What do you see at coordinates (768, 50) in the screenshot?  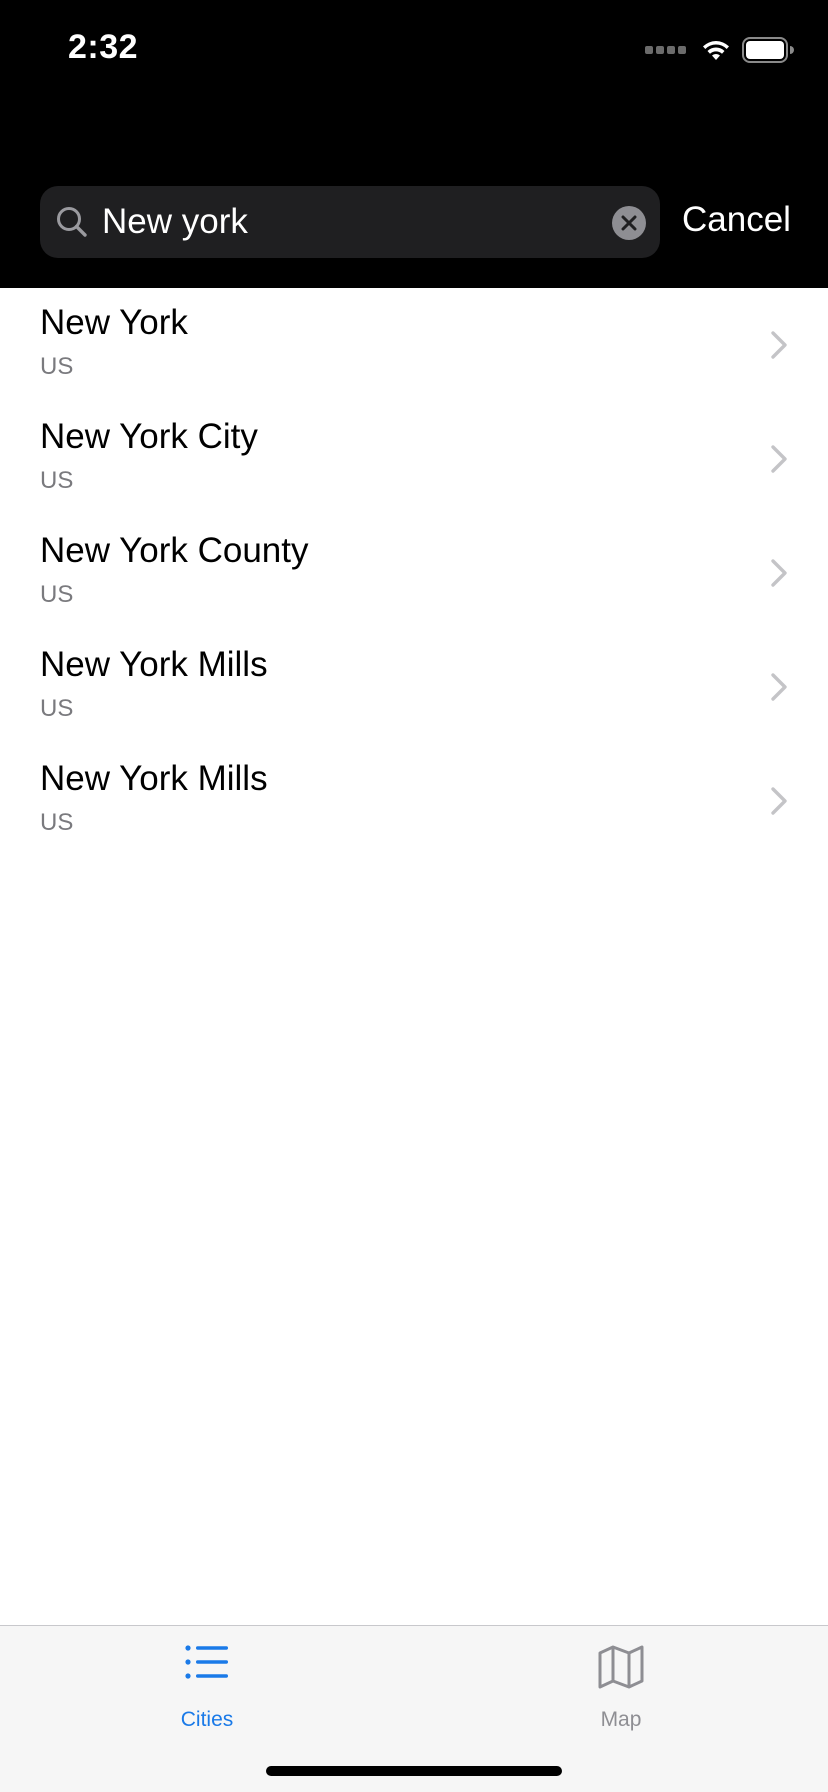 I see `battery-icon` at bounding box center [768, 50].